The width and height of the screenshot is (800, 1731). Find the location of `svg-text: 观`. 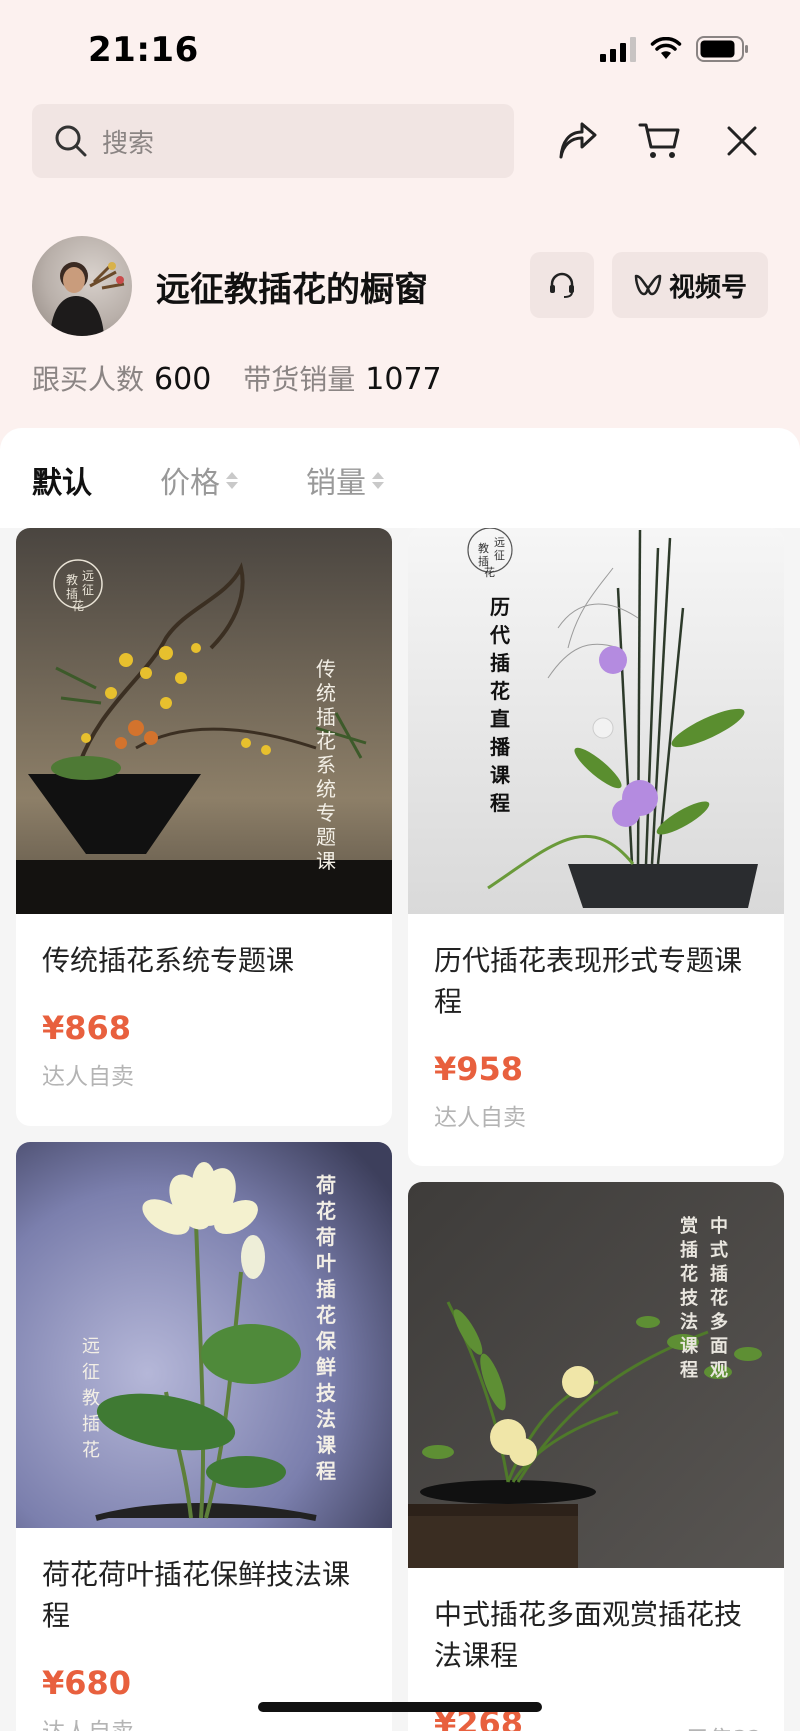

svg-text: 观 is located at coordinates (719, 1370).